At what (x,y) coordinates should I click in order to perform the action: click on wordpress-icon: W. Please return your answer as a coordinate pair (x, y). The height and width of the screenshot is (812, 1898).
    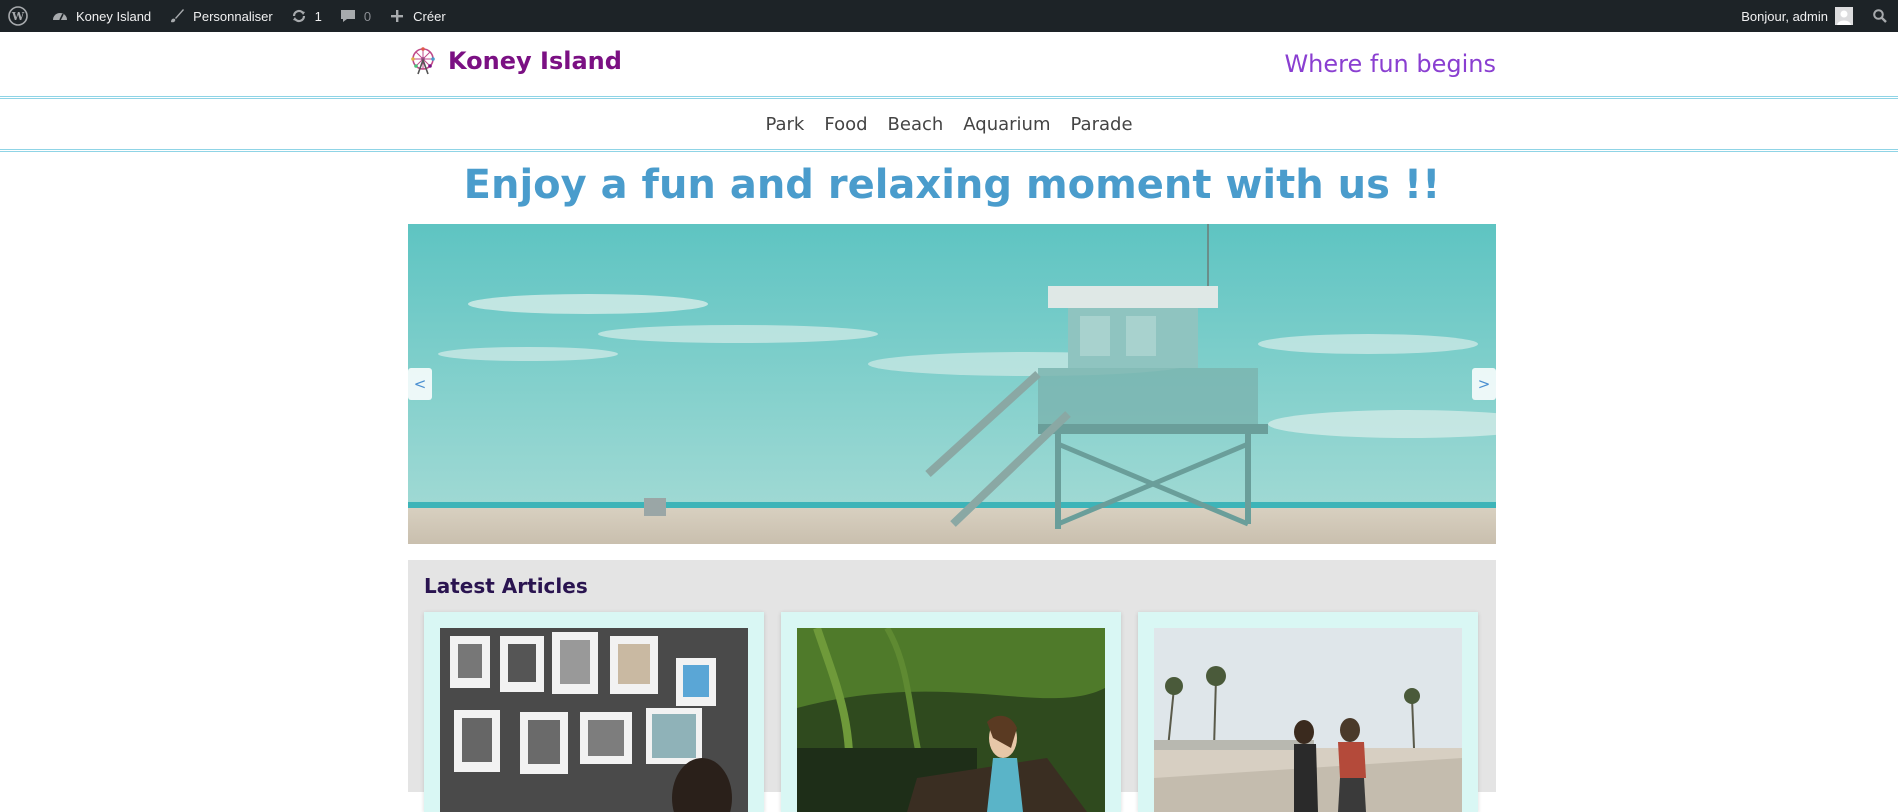
    Looking at the image, I should click on (18, 16).